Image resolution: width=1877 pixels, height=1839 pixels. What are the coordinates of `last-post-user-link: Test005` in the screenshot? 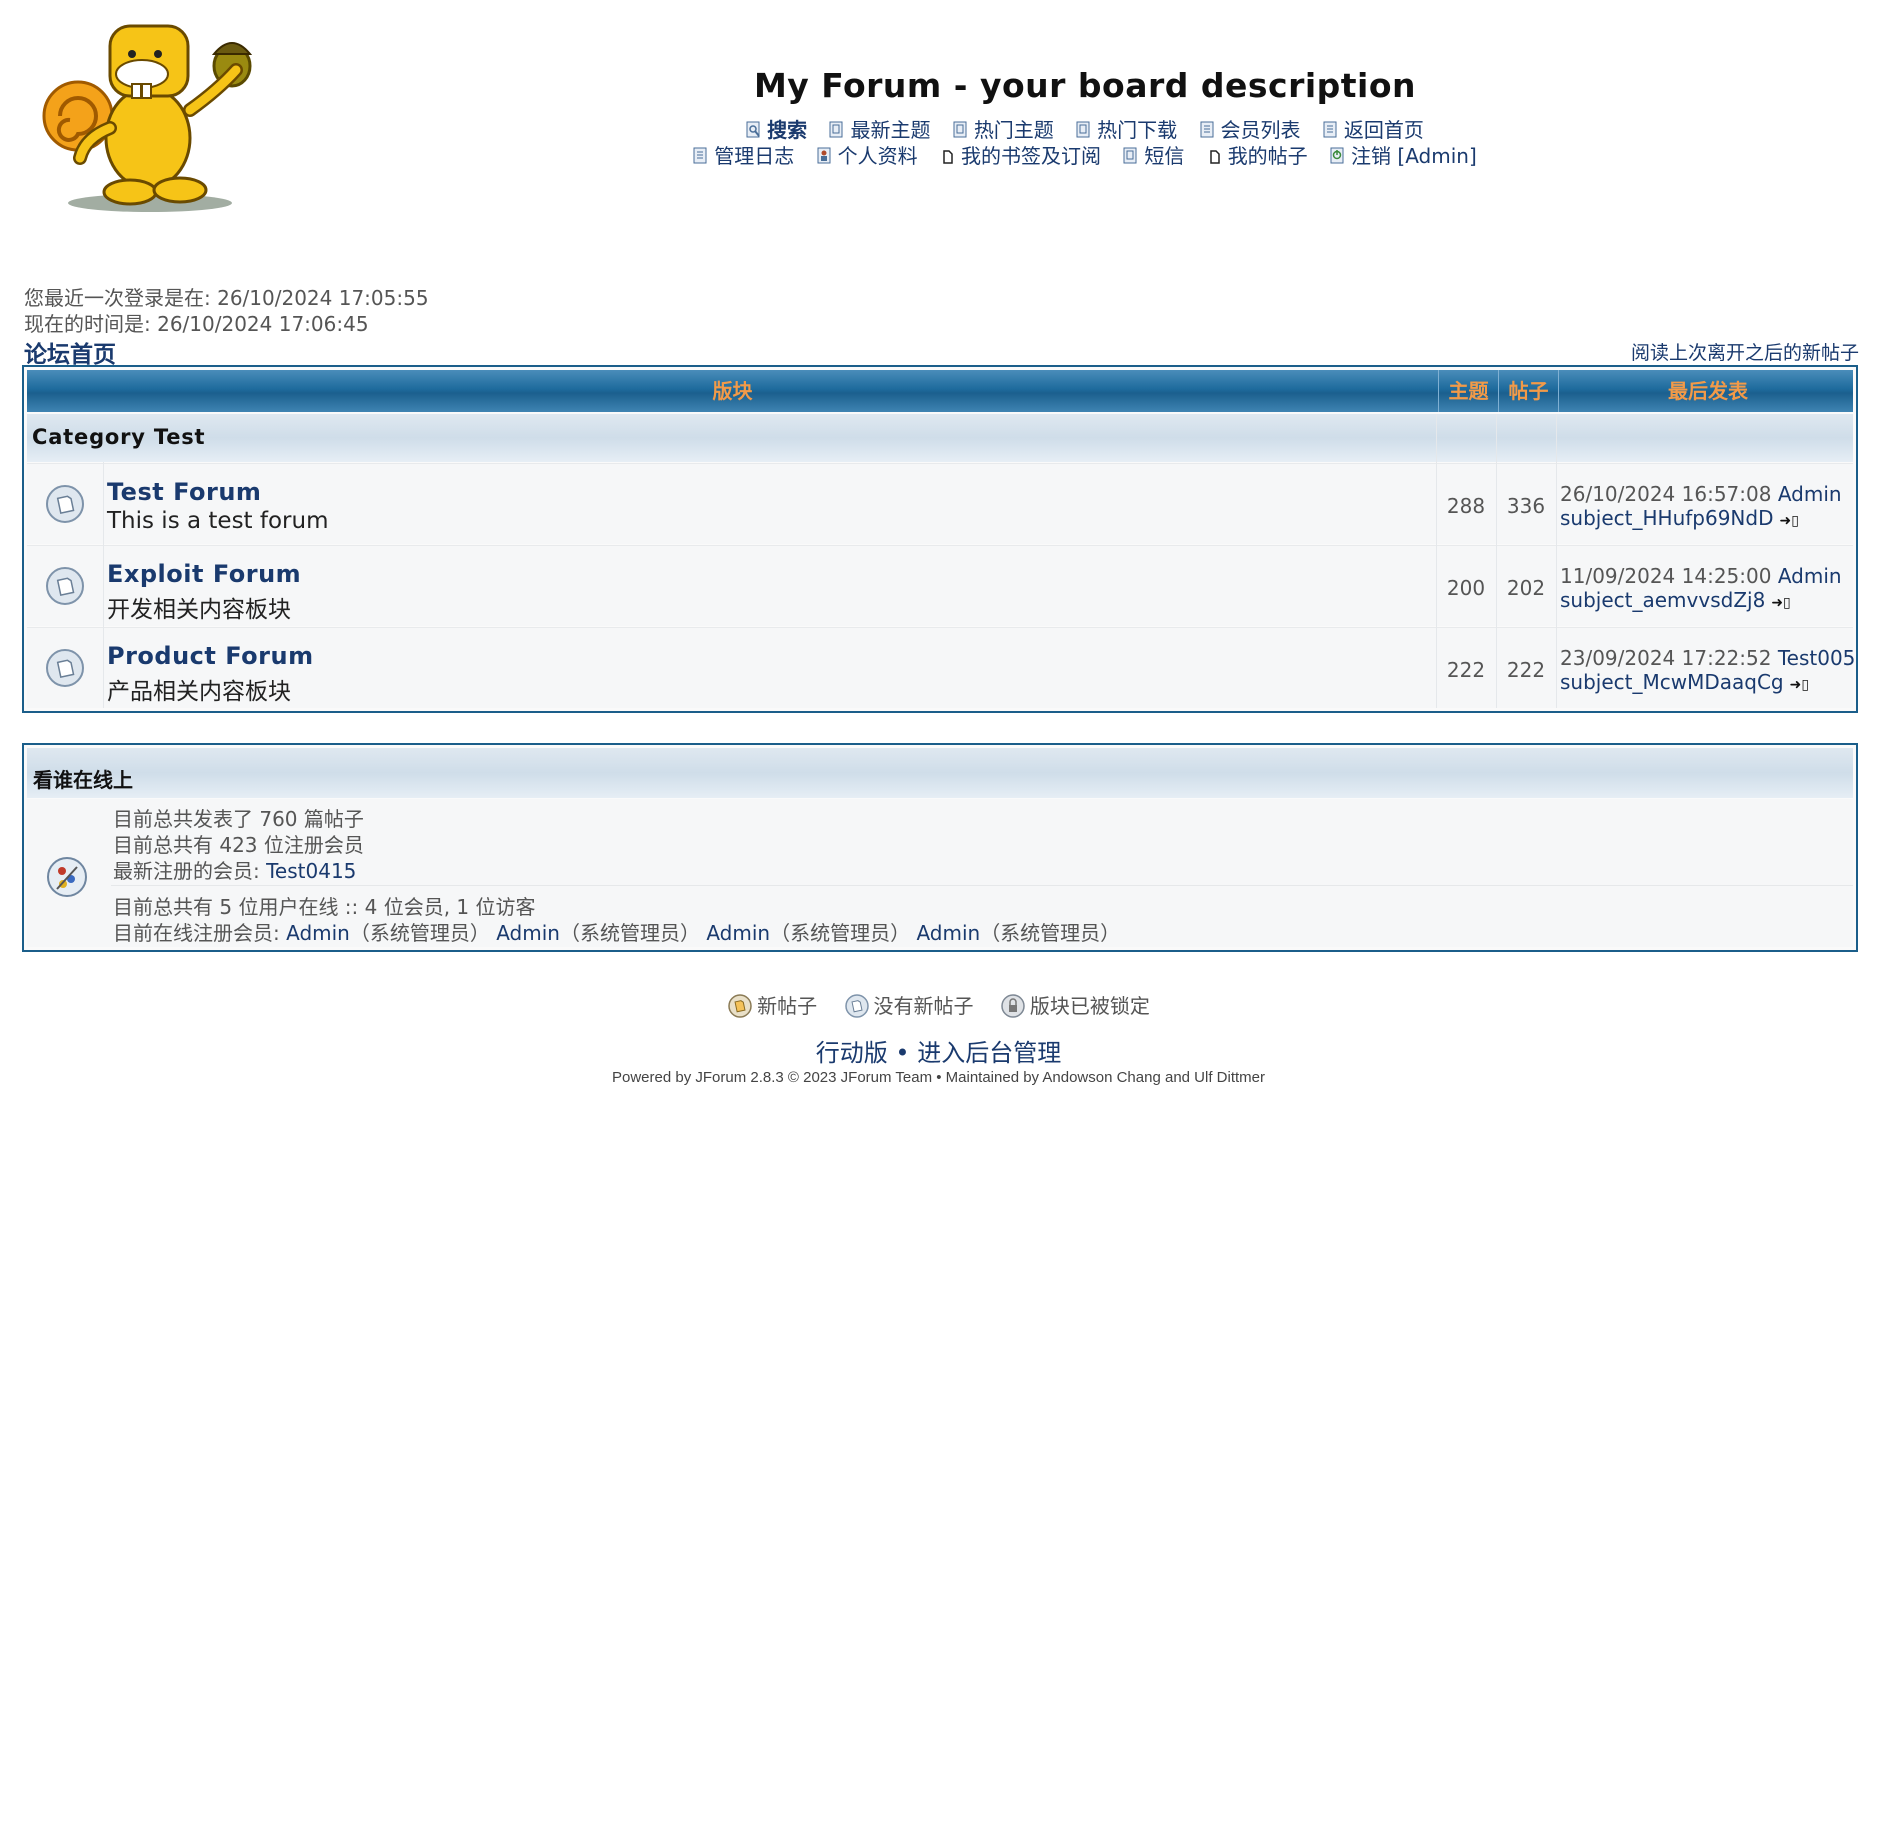 It's located at (1817, 658).